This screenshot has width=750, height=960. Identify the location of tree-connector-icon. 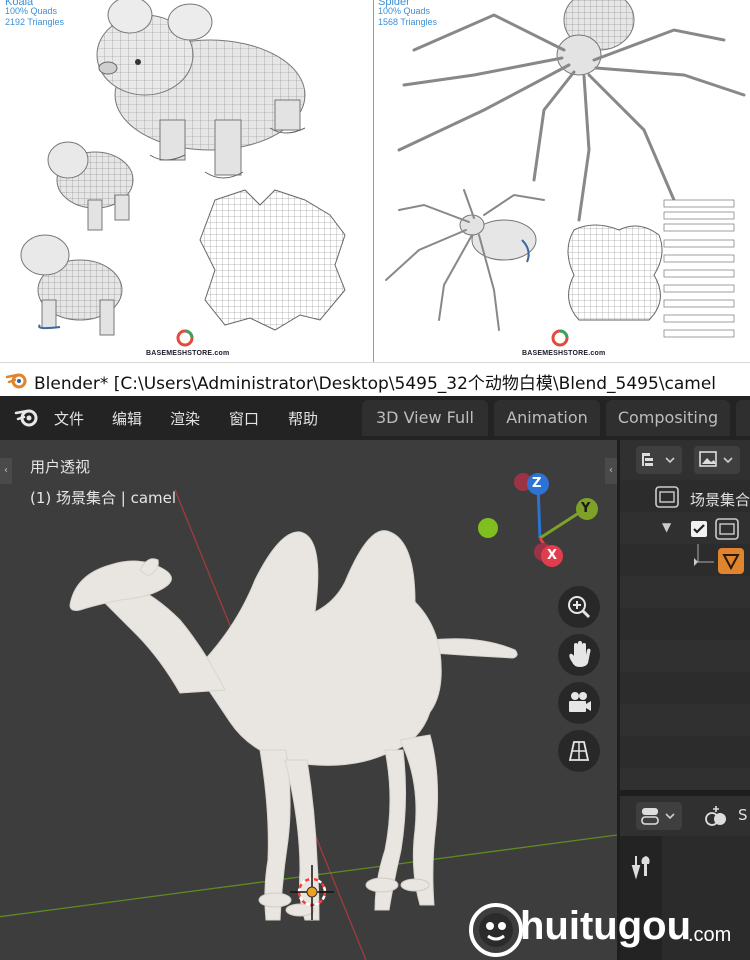
(704, 555).